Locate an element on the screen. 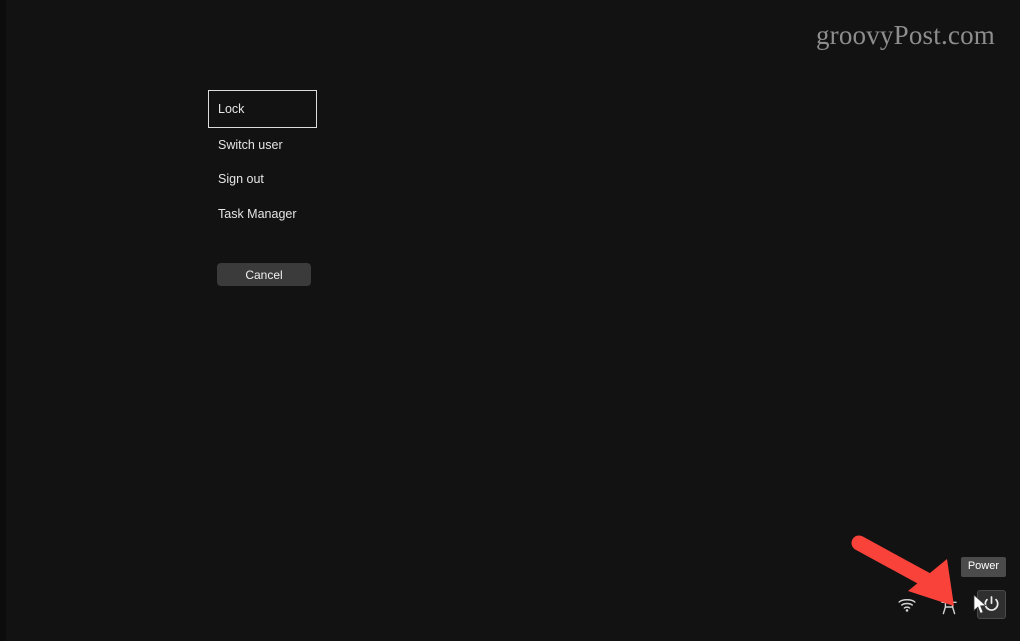  menu-item-lock-label: Lock is located at coordinates (231, 108).